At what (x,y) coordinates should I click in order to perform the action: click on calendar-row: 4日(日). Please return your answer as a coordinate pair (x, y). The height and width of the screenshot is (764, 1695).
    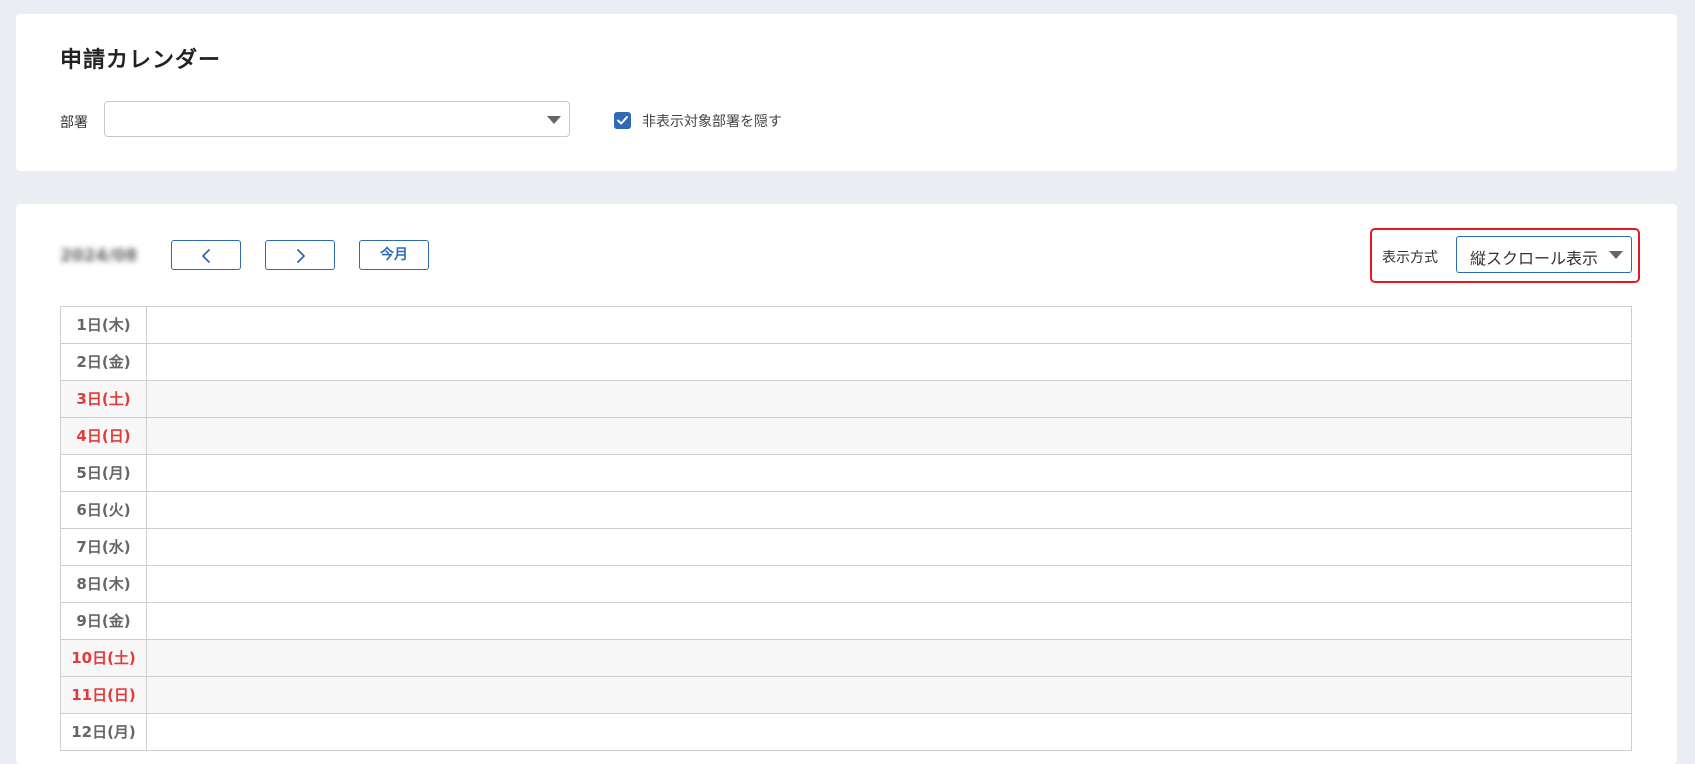
    Looking at the image, I should click on (846, 436).